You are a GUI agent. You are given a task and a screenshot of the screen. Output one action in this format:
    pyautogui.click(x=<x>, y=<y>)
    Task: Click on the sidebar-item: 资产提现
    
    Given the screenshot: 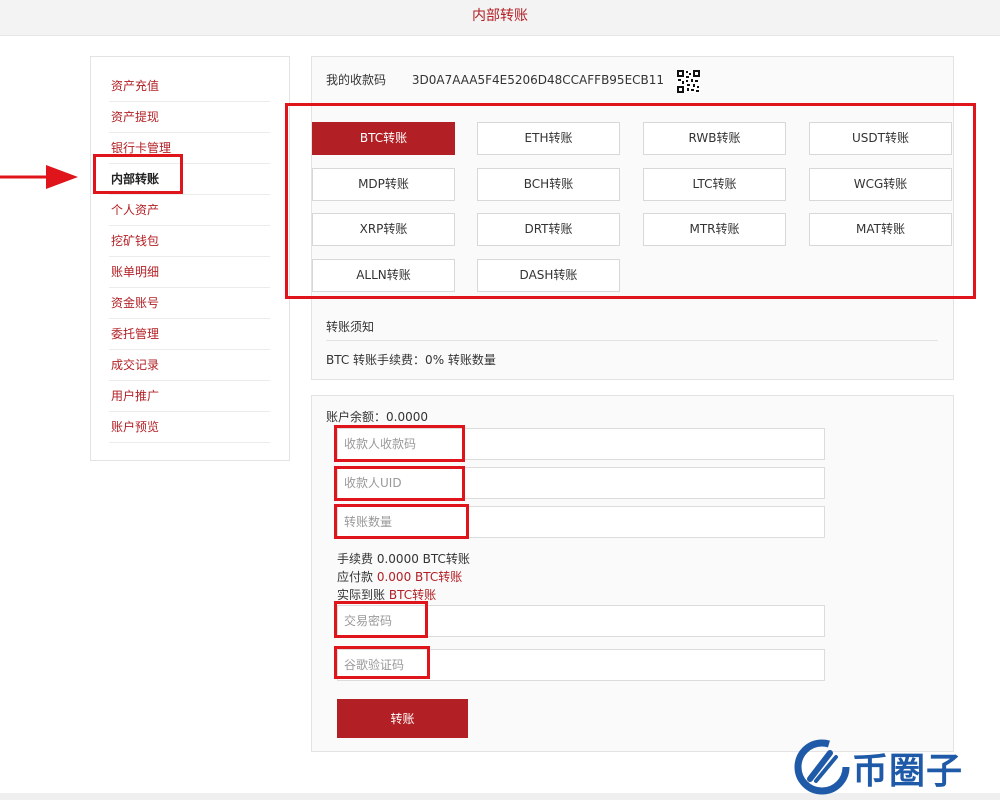 What is the action you would take?
    pyautogui.click(x=189, y=117)
    